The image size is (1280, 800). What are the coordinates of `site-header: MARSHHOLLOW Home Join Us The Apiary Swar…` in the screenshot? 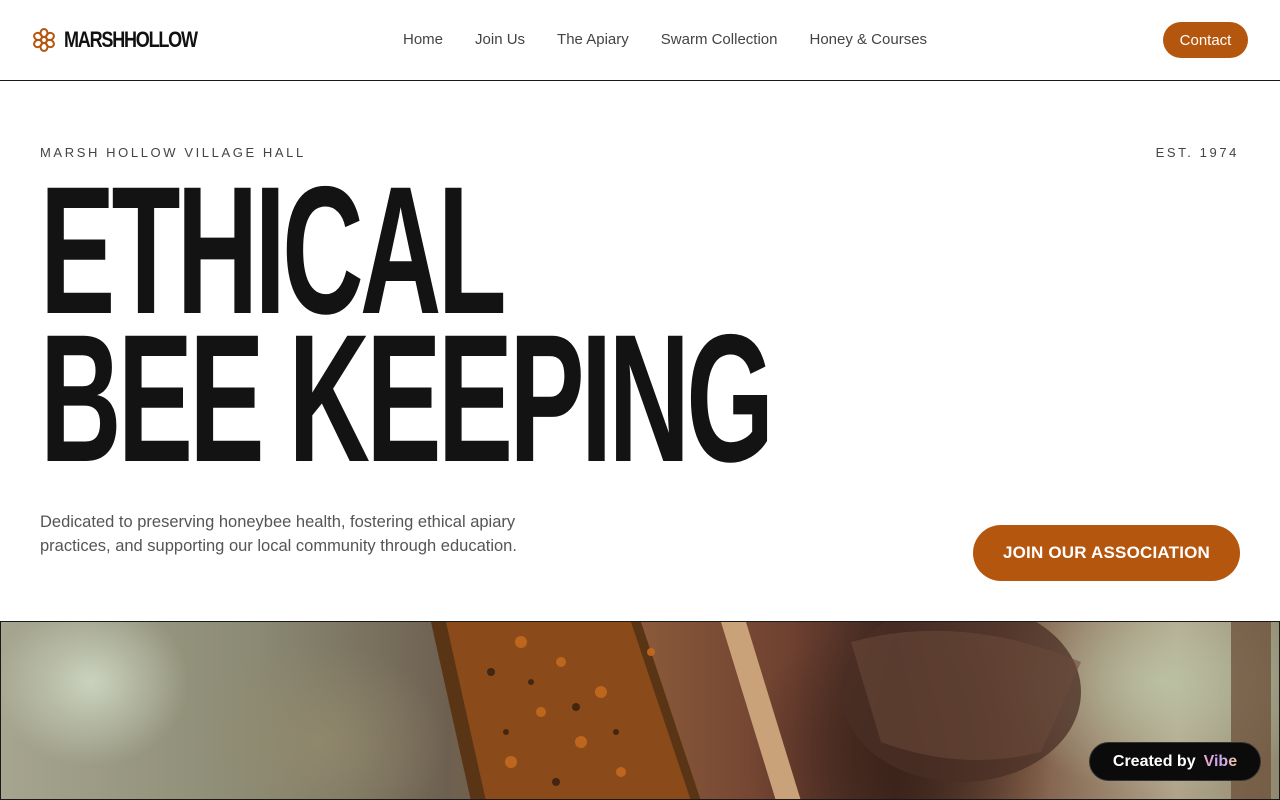 It's located at (640, 40).